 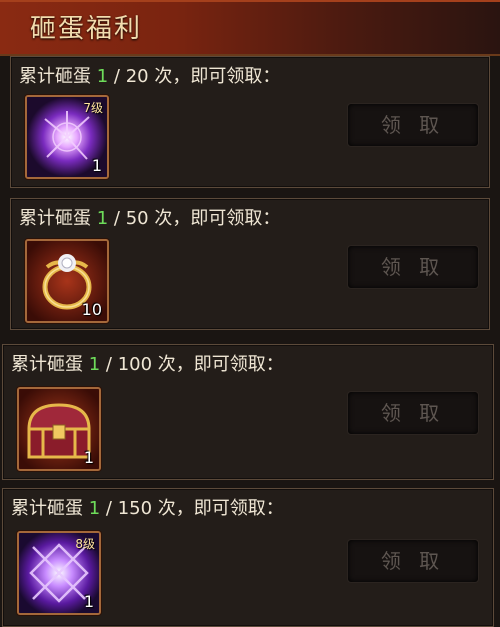 What do you see at coordinates (150, 218) in the screenshot?
I see `reward-requirement: 累计砸蛋 1 / 50 次，即可领取：` at bounding box center [150, 218].